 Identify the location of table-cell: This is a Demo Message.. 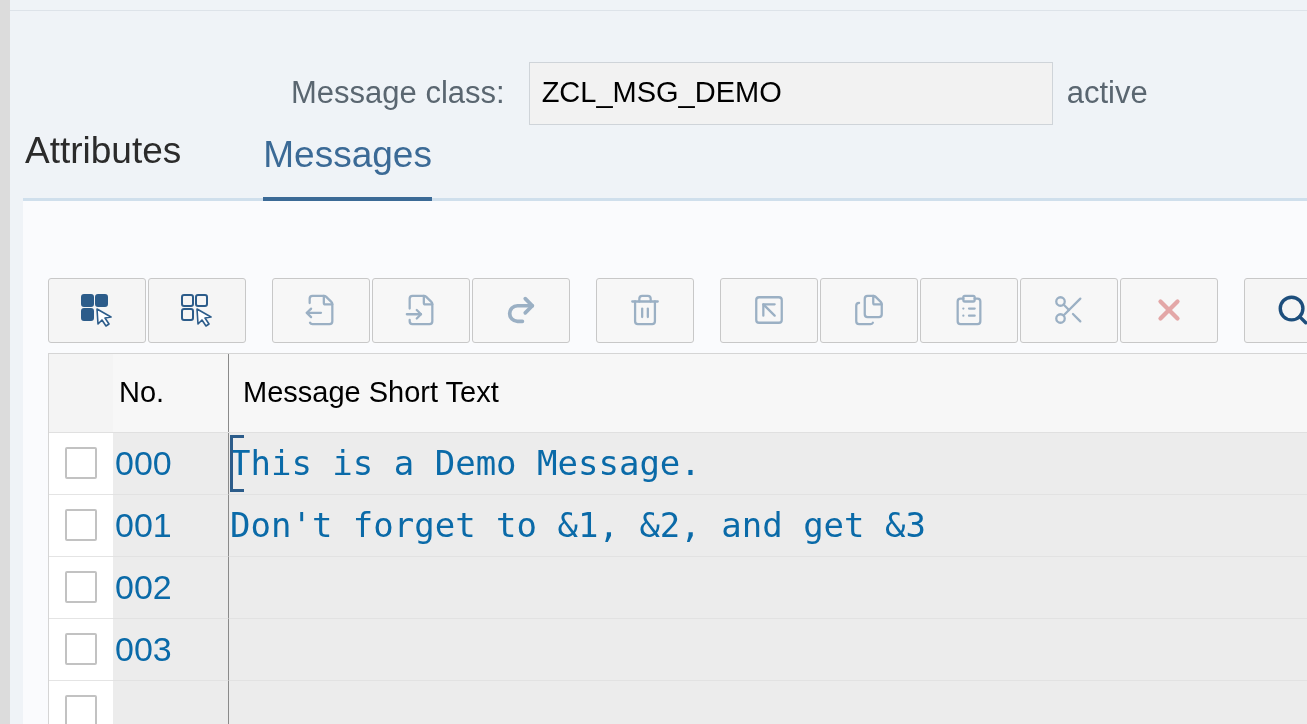
(767, 463).